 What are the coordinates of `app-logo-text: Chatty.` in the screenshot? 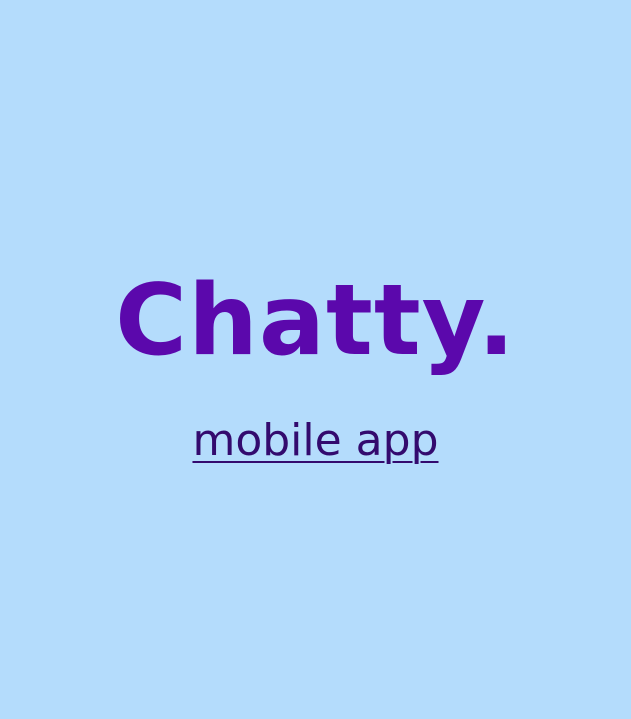 It's located at (315, 321).